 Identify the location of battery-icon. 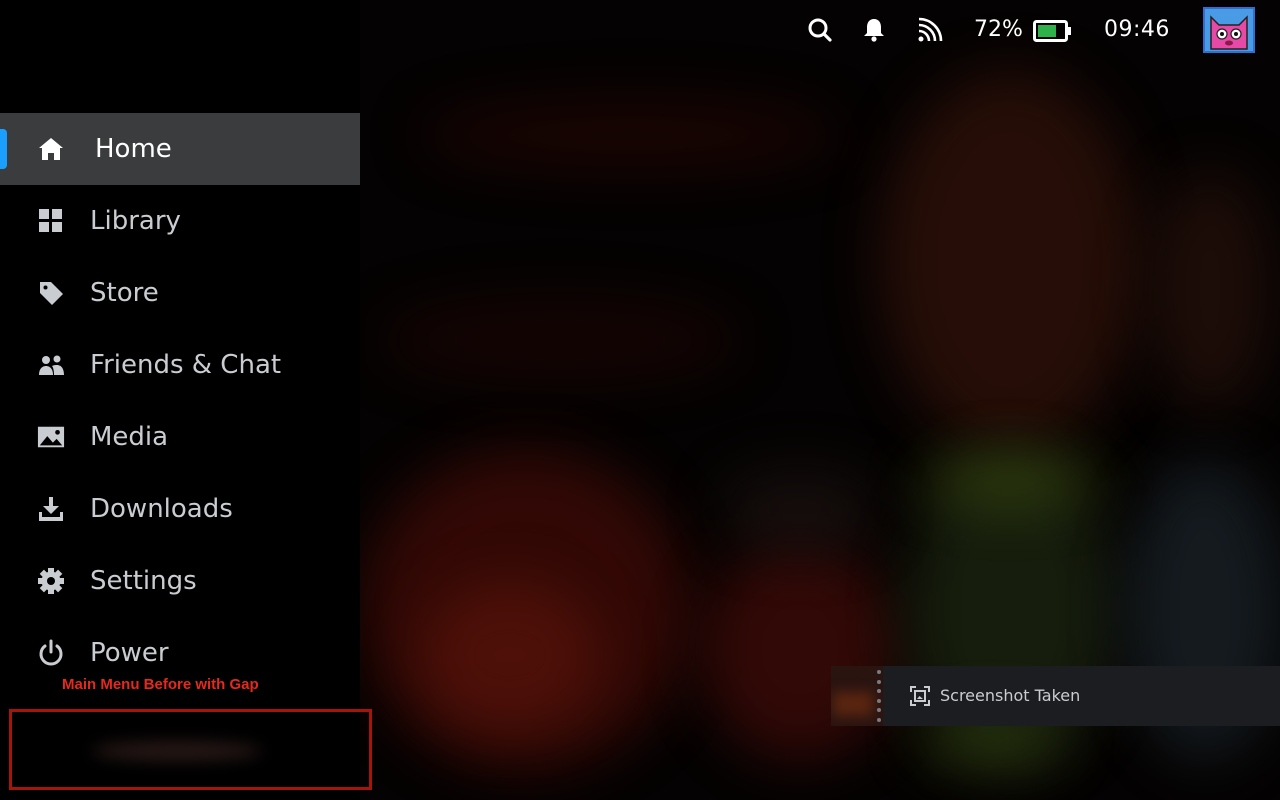
(1053, 33).